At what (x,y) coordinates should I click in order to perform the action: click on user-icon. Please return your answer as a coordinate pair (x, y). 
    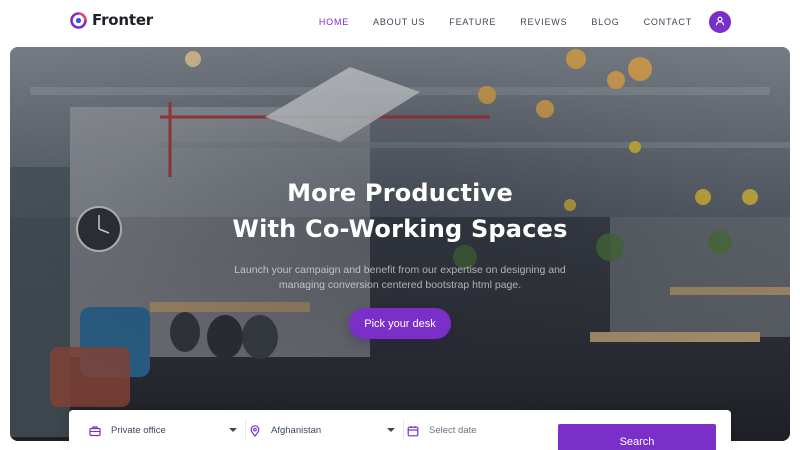
    Looking at the image, I should click on (720, 22).